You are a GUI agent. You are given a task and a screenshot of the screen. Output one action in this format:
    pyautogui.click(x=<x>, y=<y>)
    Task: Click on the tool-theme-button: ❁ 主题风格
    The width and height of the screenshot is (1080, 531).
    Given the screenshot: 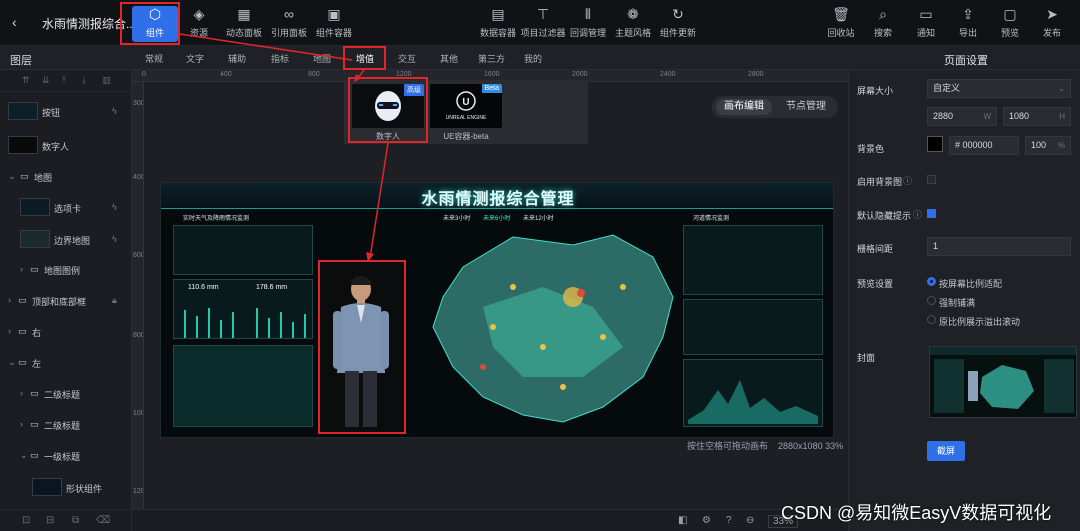 What is the action you would take?
    pyautogui.click(x=633, y=24)
    